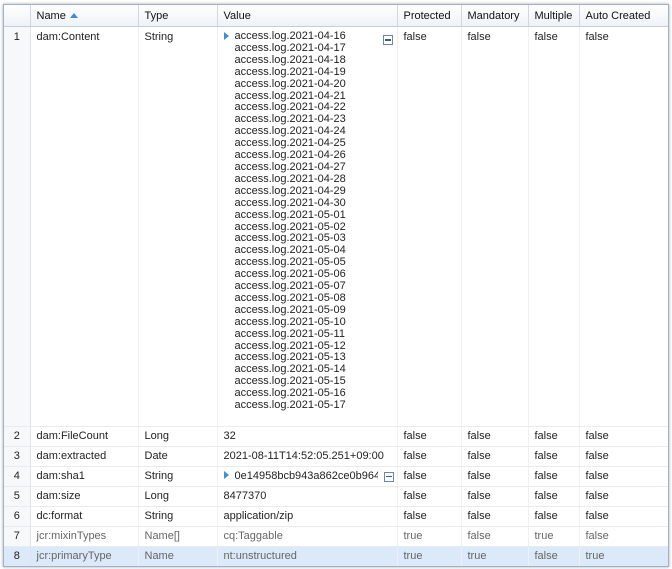 This screenshot has width=672, height=569. I want to click on property-value: 2021-08-11T14:52:05.251+09:00, so click(307, 456).